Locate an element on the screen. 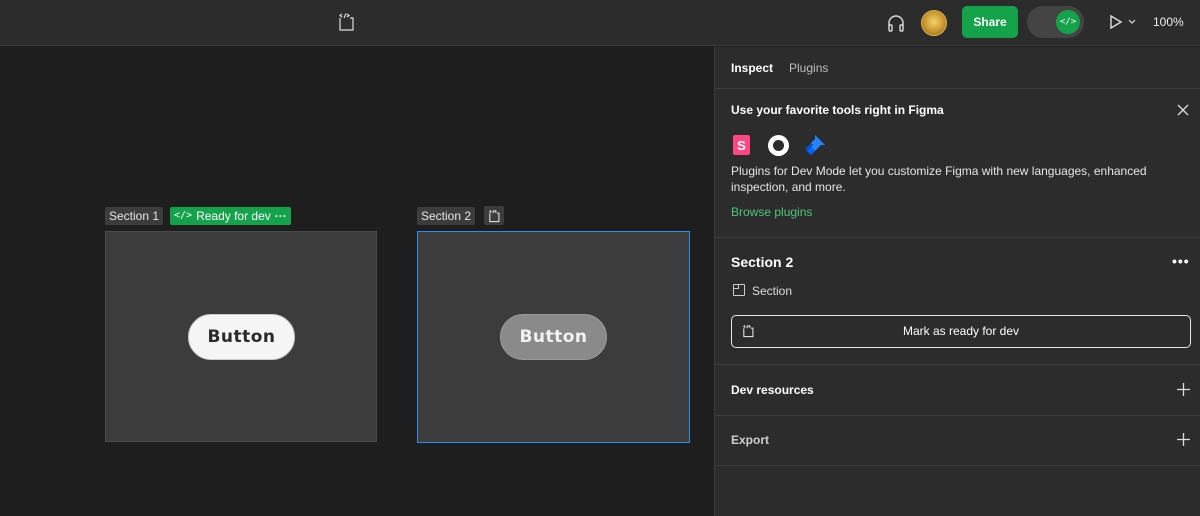 Image resolution: width=1200 pixels, height=516 pixels. share-button: Share is located at coordinates (990, 22).